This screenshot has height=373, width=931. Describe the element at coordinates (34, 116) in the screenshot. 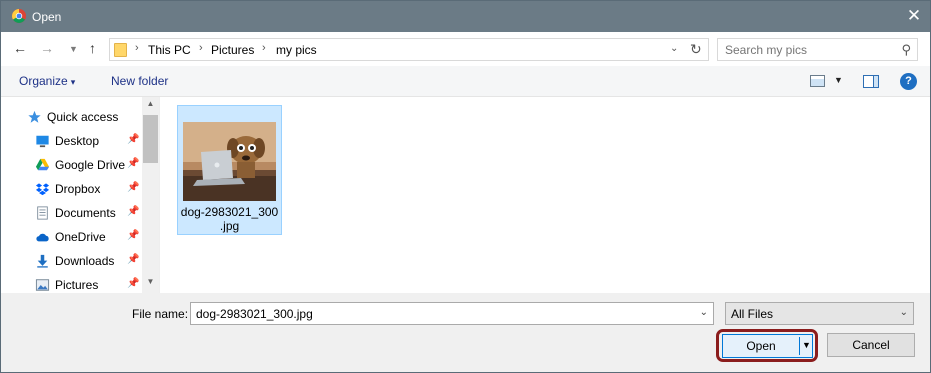

I see `star-icon` at that location.